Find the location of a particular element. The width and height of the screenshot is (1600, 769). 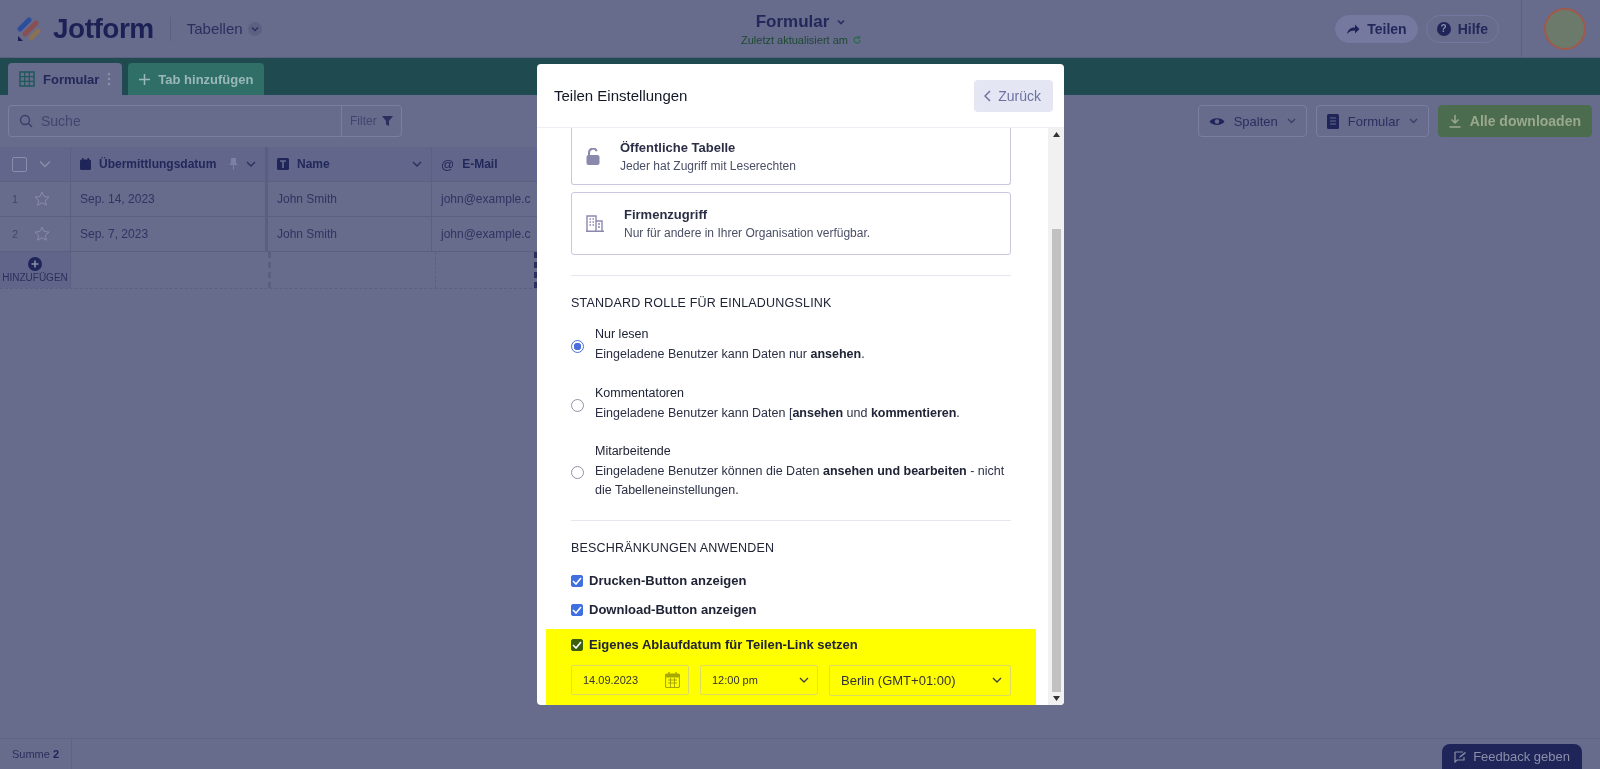

option-description: Nur für andere in Ihrer Organisation verfügbar. is located at coordinates (747, 233).